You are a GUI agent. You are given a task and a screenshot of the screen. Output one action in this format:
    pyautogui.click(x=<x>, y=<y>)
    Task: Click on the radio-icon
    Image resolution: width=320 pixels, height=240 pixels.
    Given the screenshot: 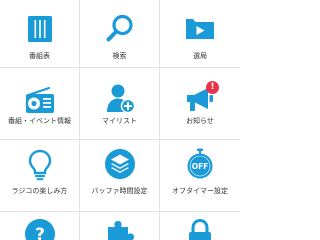 What is the action you would take?
    pyautogui.click(x=40, y=101)
    